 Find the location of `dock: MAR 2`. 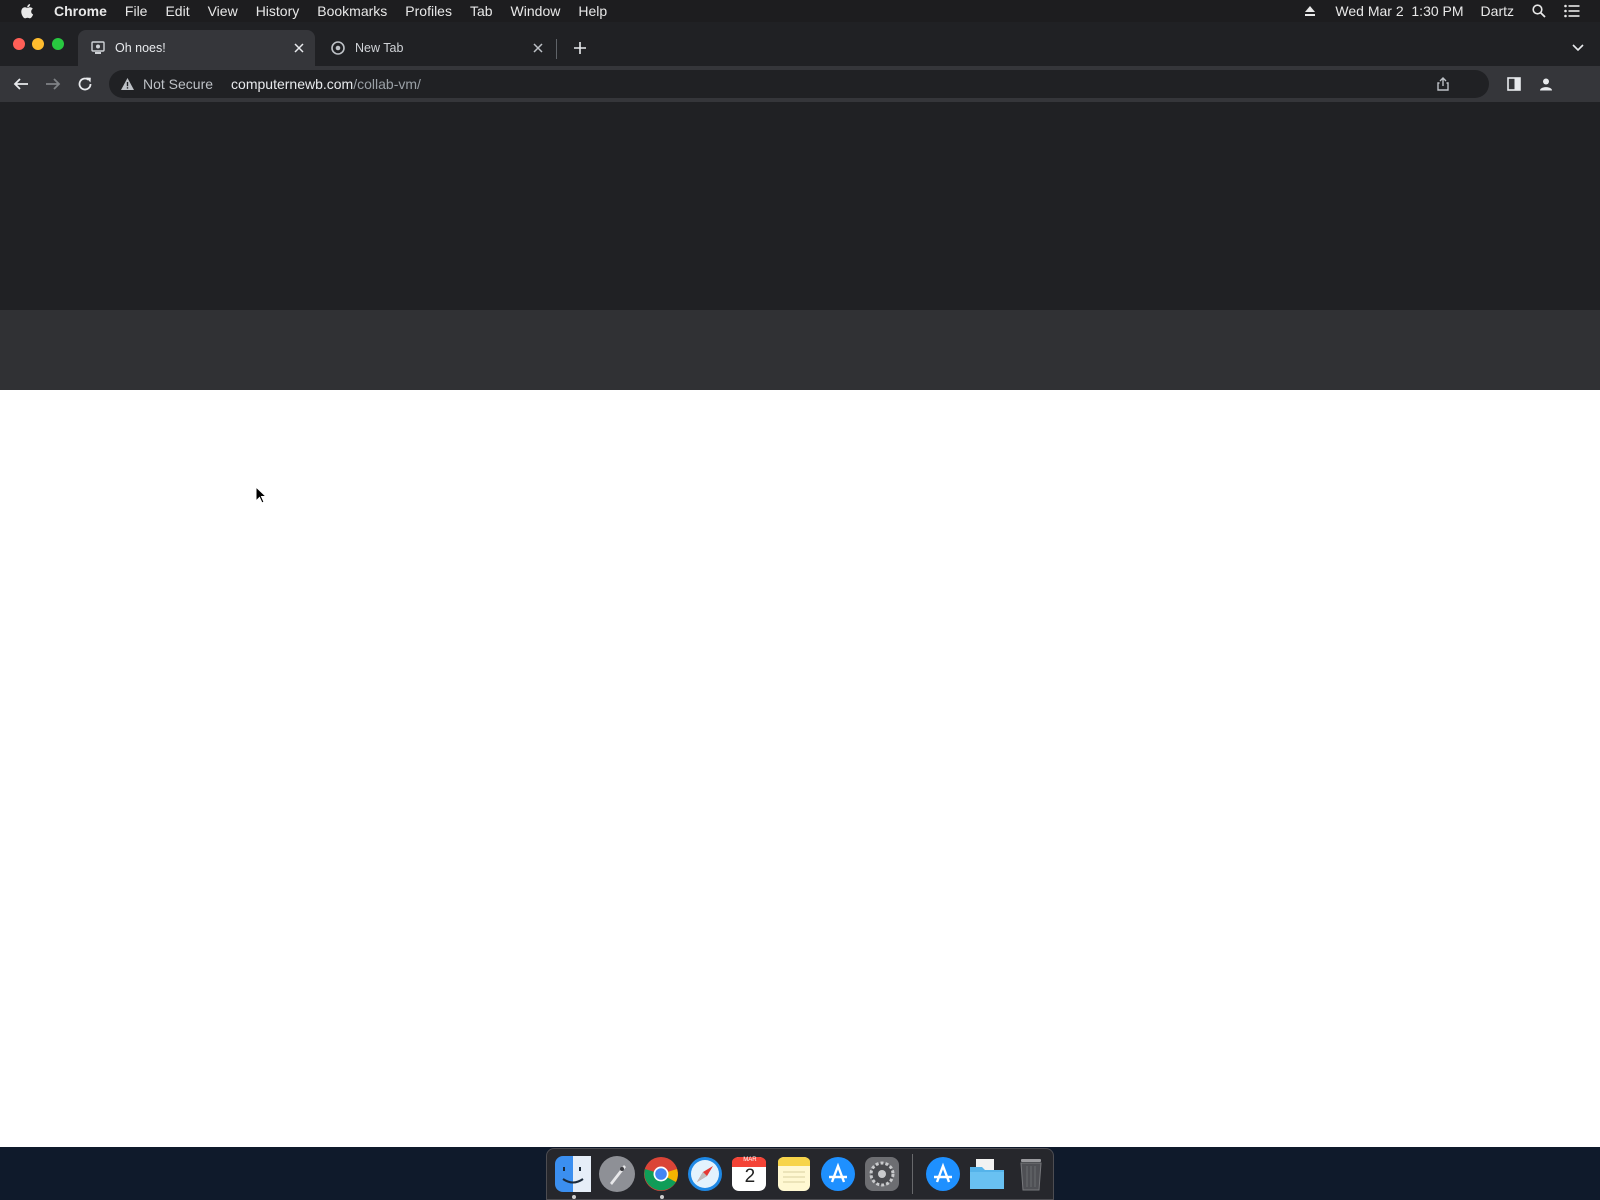

dock: MAR 2 is located at coordinates (800, 1174).